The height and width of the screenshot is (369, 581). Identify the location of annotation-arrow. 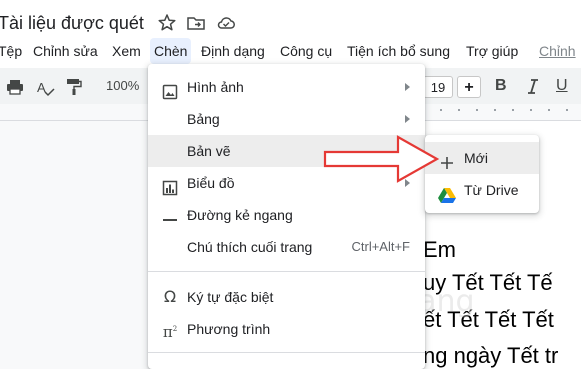
(381, 159).